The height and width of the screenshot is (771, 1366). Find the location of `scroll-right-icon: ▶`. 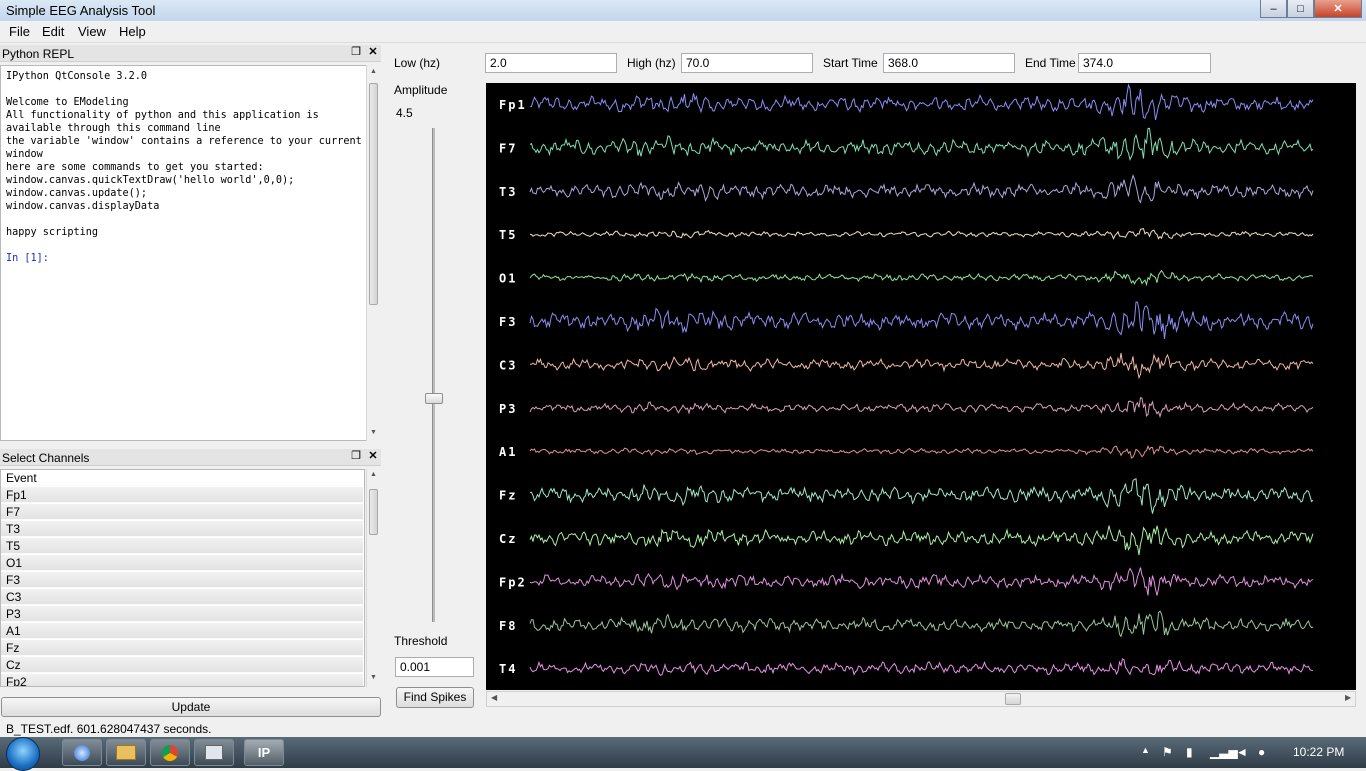

scroll-right-icon: ▶ is located at coordinates (1348, 697).